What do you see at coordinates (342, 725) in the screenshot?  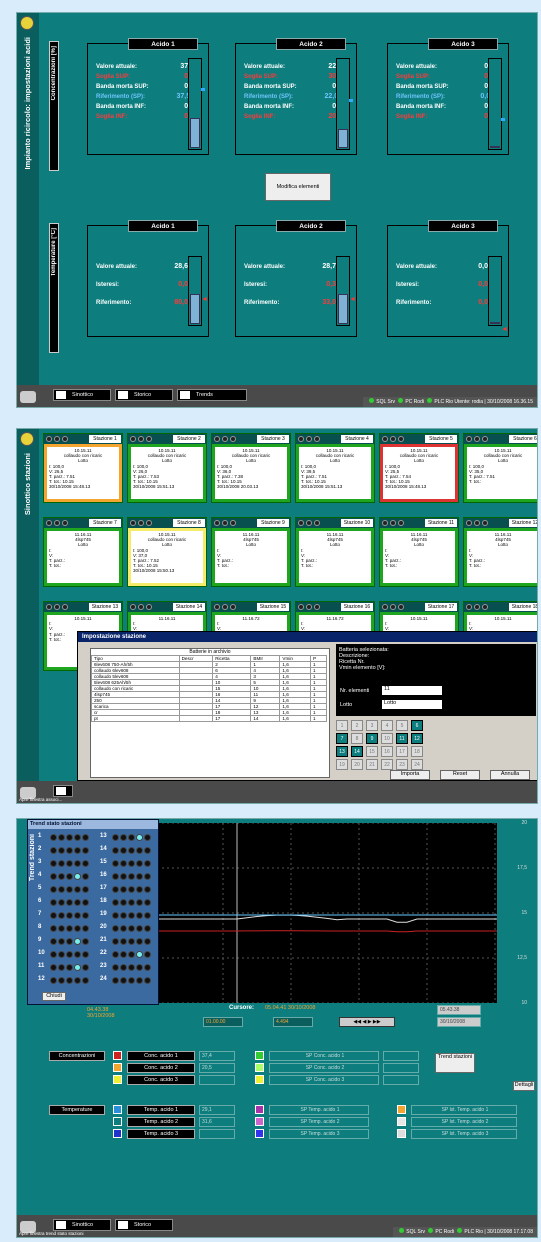 I see `element-number-button: 1` at bounding box center [342, 725].